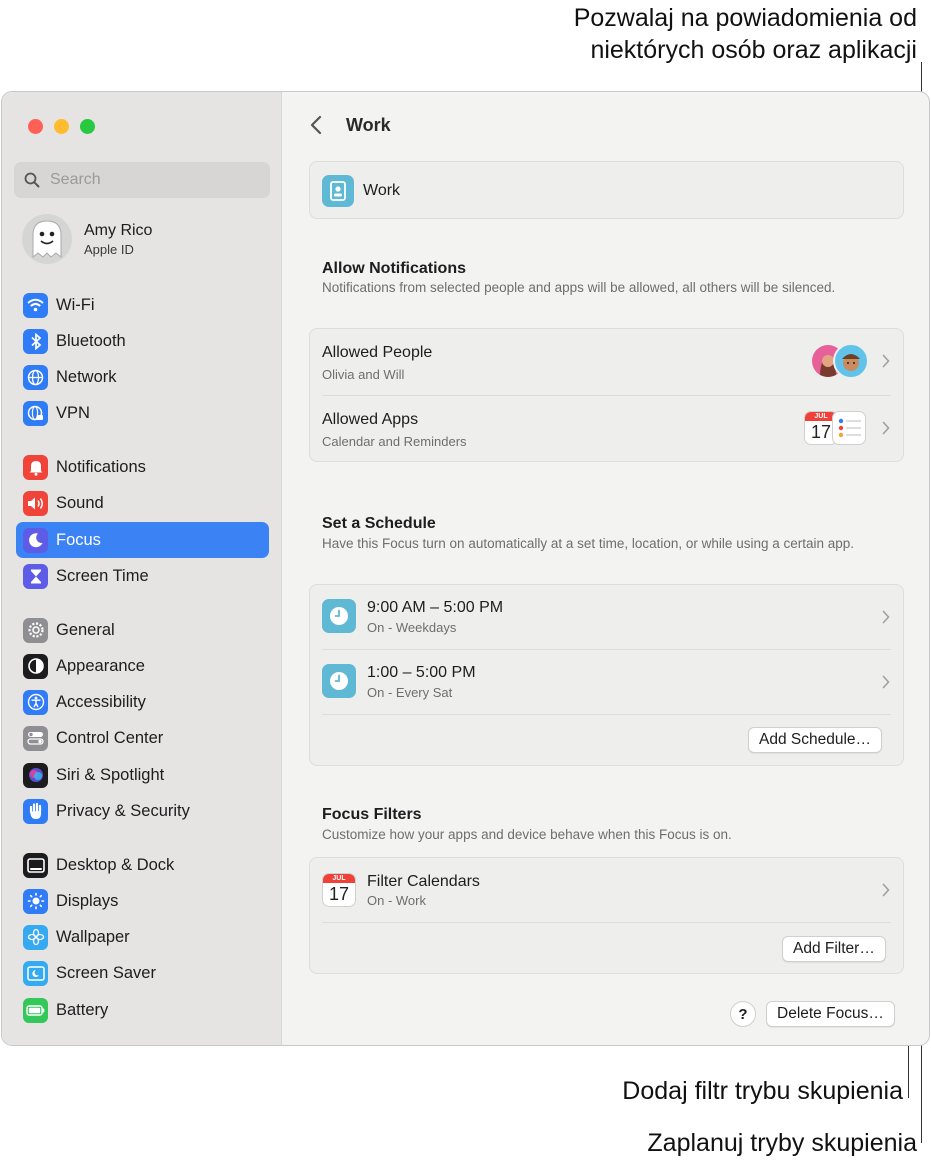 This screenshot has height=1165, width=931. Describe the element at coordinates (142, 341) in the screenshot. I see `sidebar-item-bluetooth: Bluetooth` at that location.